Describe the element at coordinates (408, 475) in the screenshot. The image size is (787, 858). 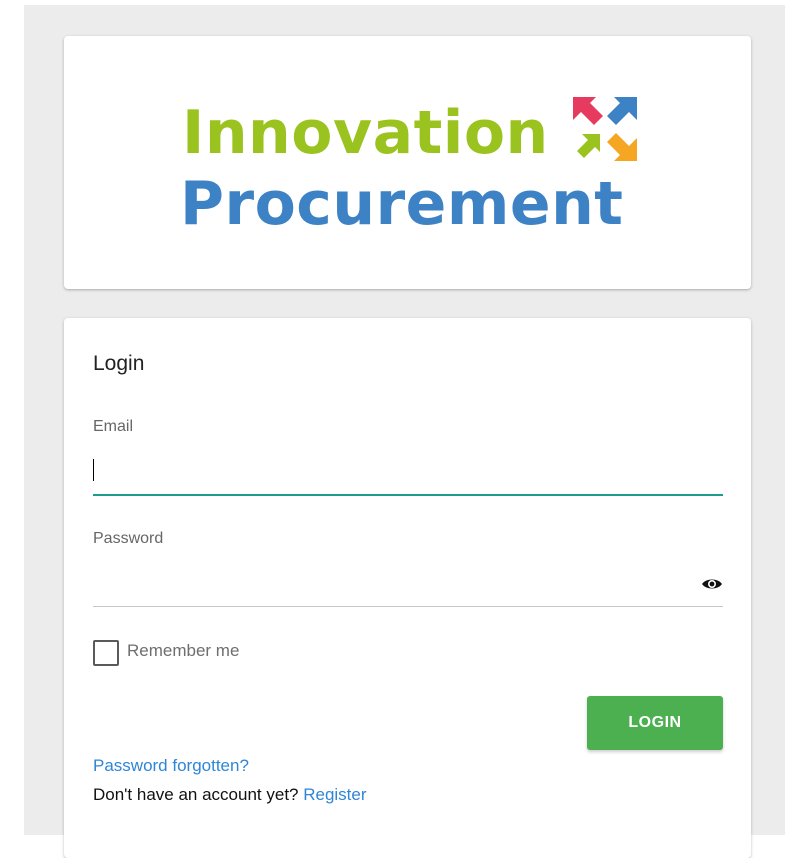
I see `email-field` at that location.